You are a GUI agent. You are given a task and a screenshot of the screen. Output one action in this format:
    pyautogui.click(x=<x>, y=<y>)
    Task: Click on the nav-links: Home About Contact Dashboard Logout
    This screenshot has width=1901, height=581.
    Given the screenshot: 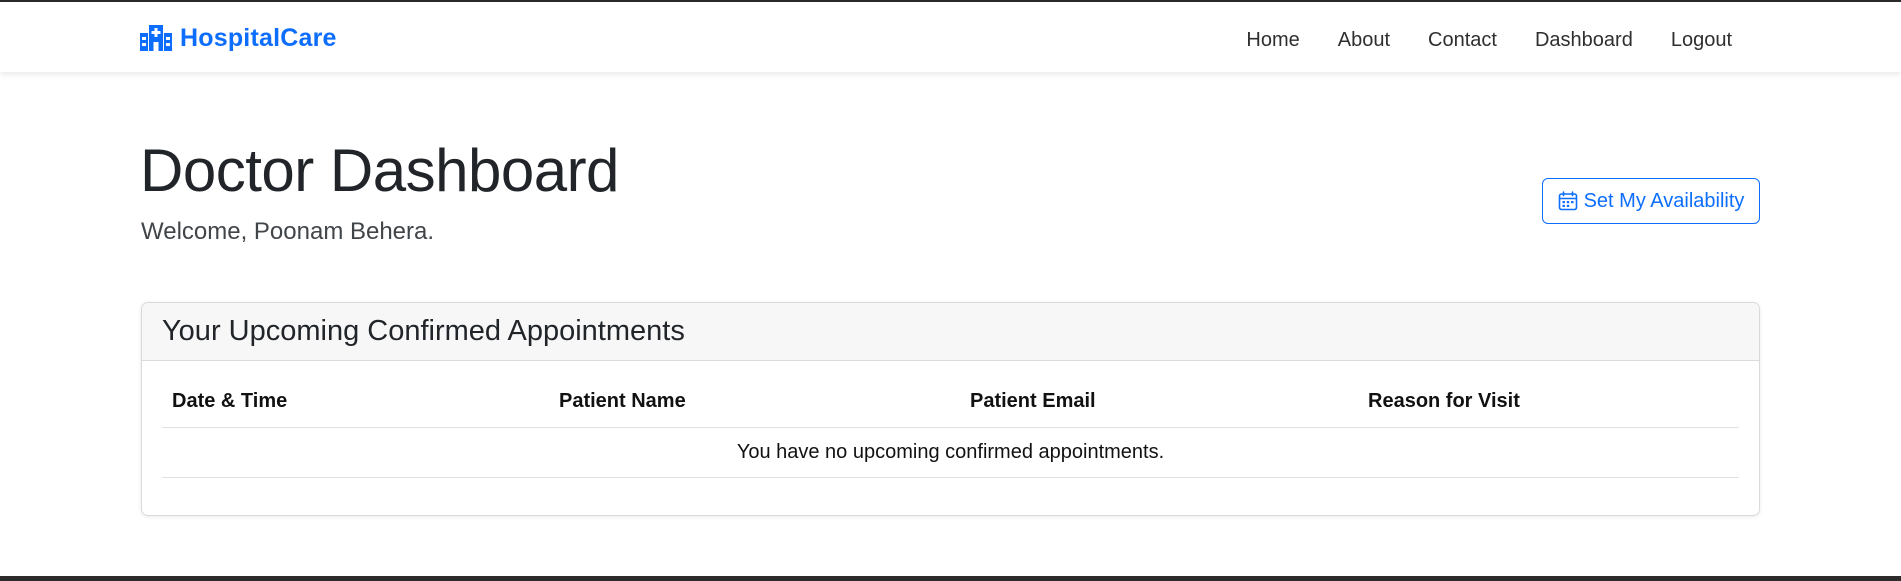 What is the action you would take?
    pyautogui.click(x=1489, y=40)
    